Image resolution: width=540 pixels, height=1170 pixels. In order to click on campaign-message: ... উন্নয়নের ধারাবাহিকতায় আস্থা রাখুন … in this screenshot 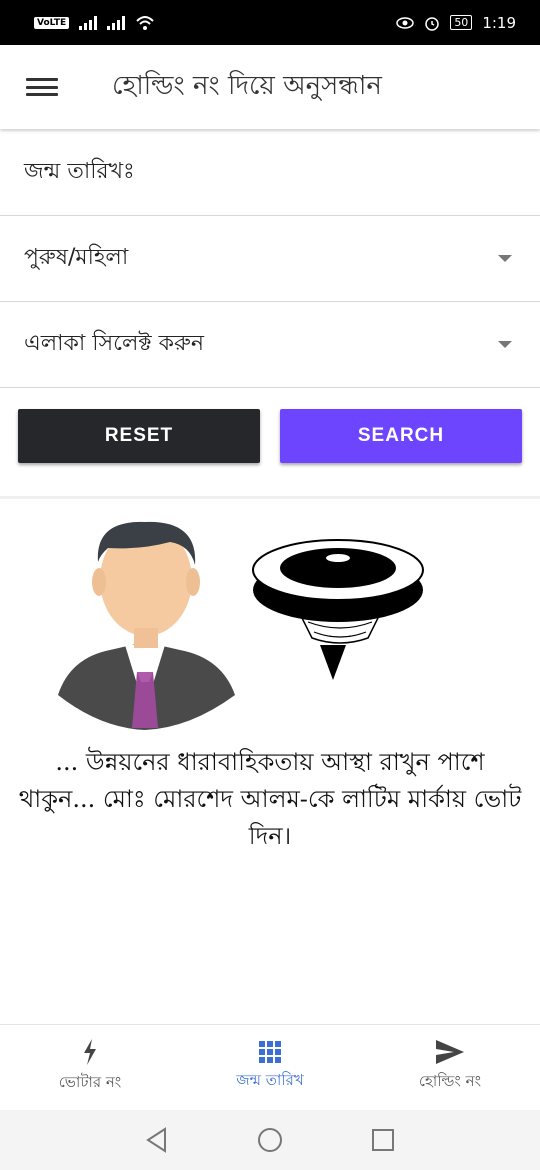, I will do `click(270, 799)`.